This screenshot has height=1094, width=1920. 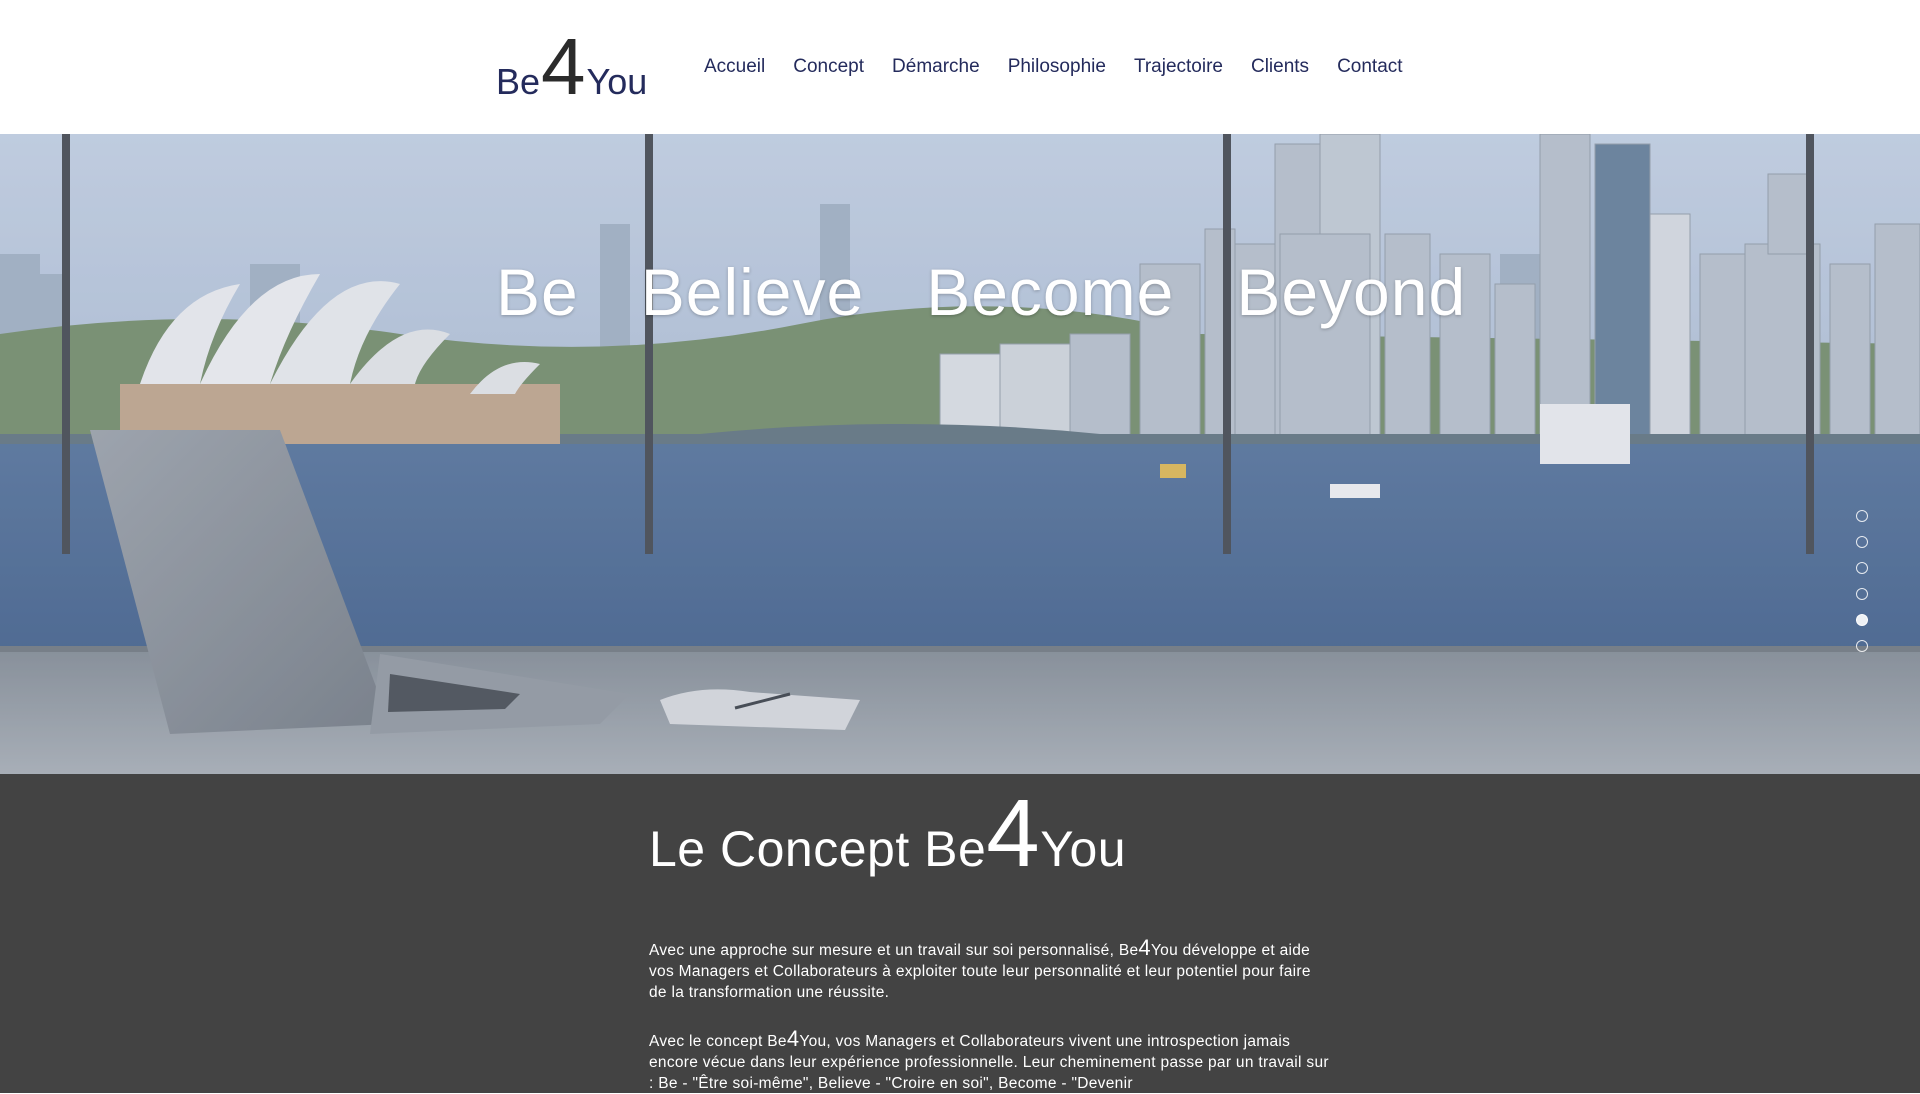 I want to click on nav-item-concept: Concept, so click(x=828, y=67).